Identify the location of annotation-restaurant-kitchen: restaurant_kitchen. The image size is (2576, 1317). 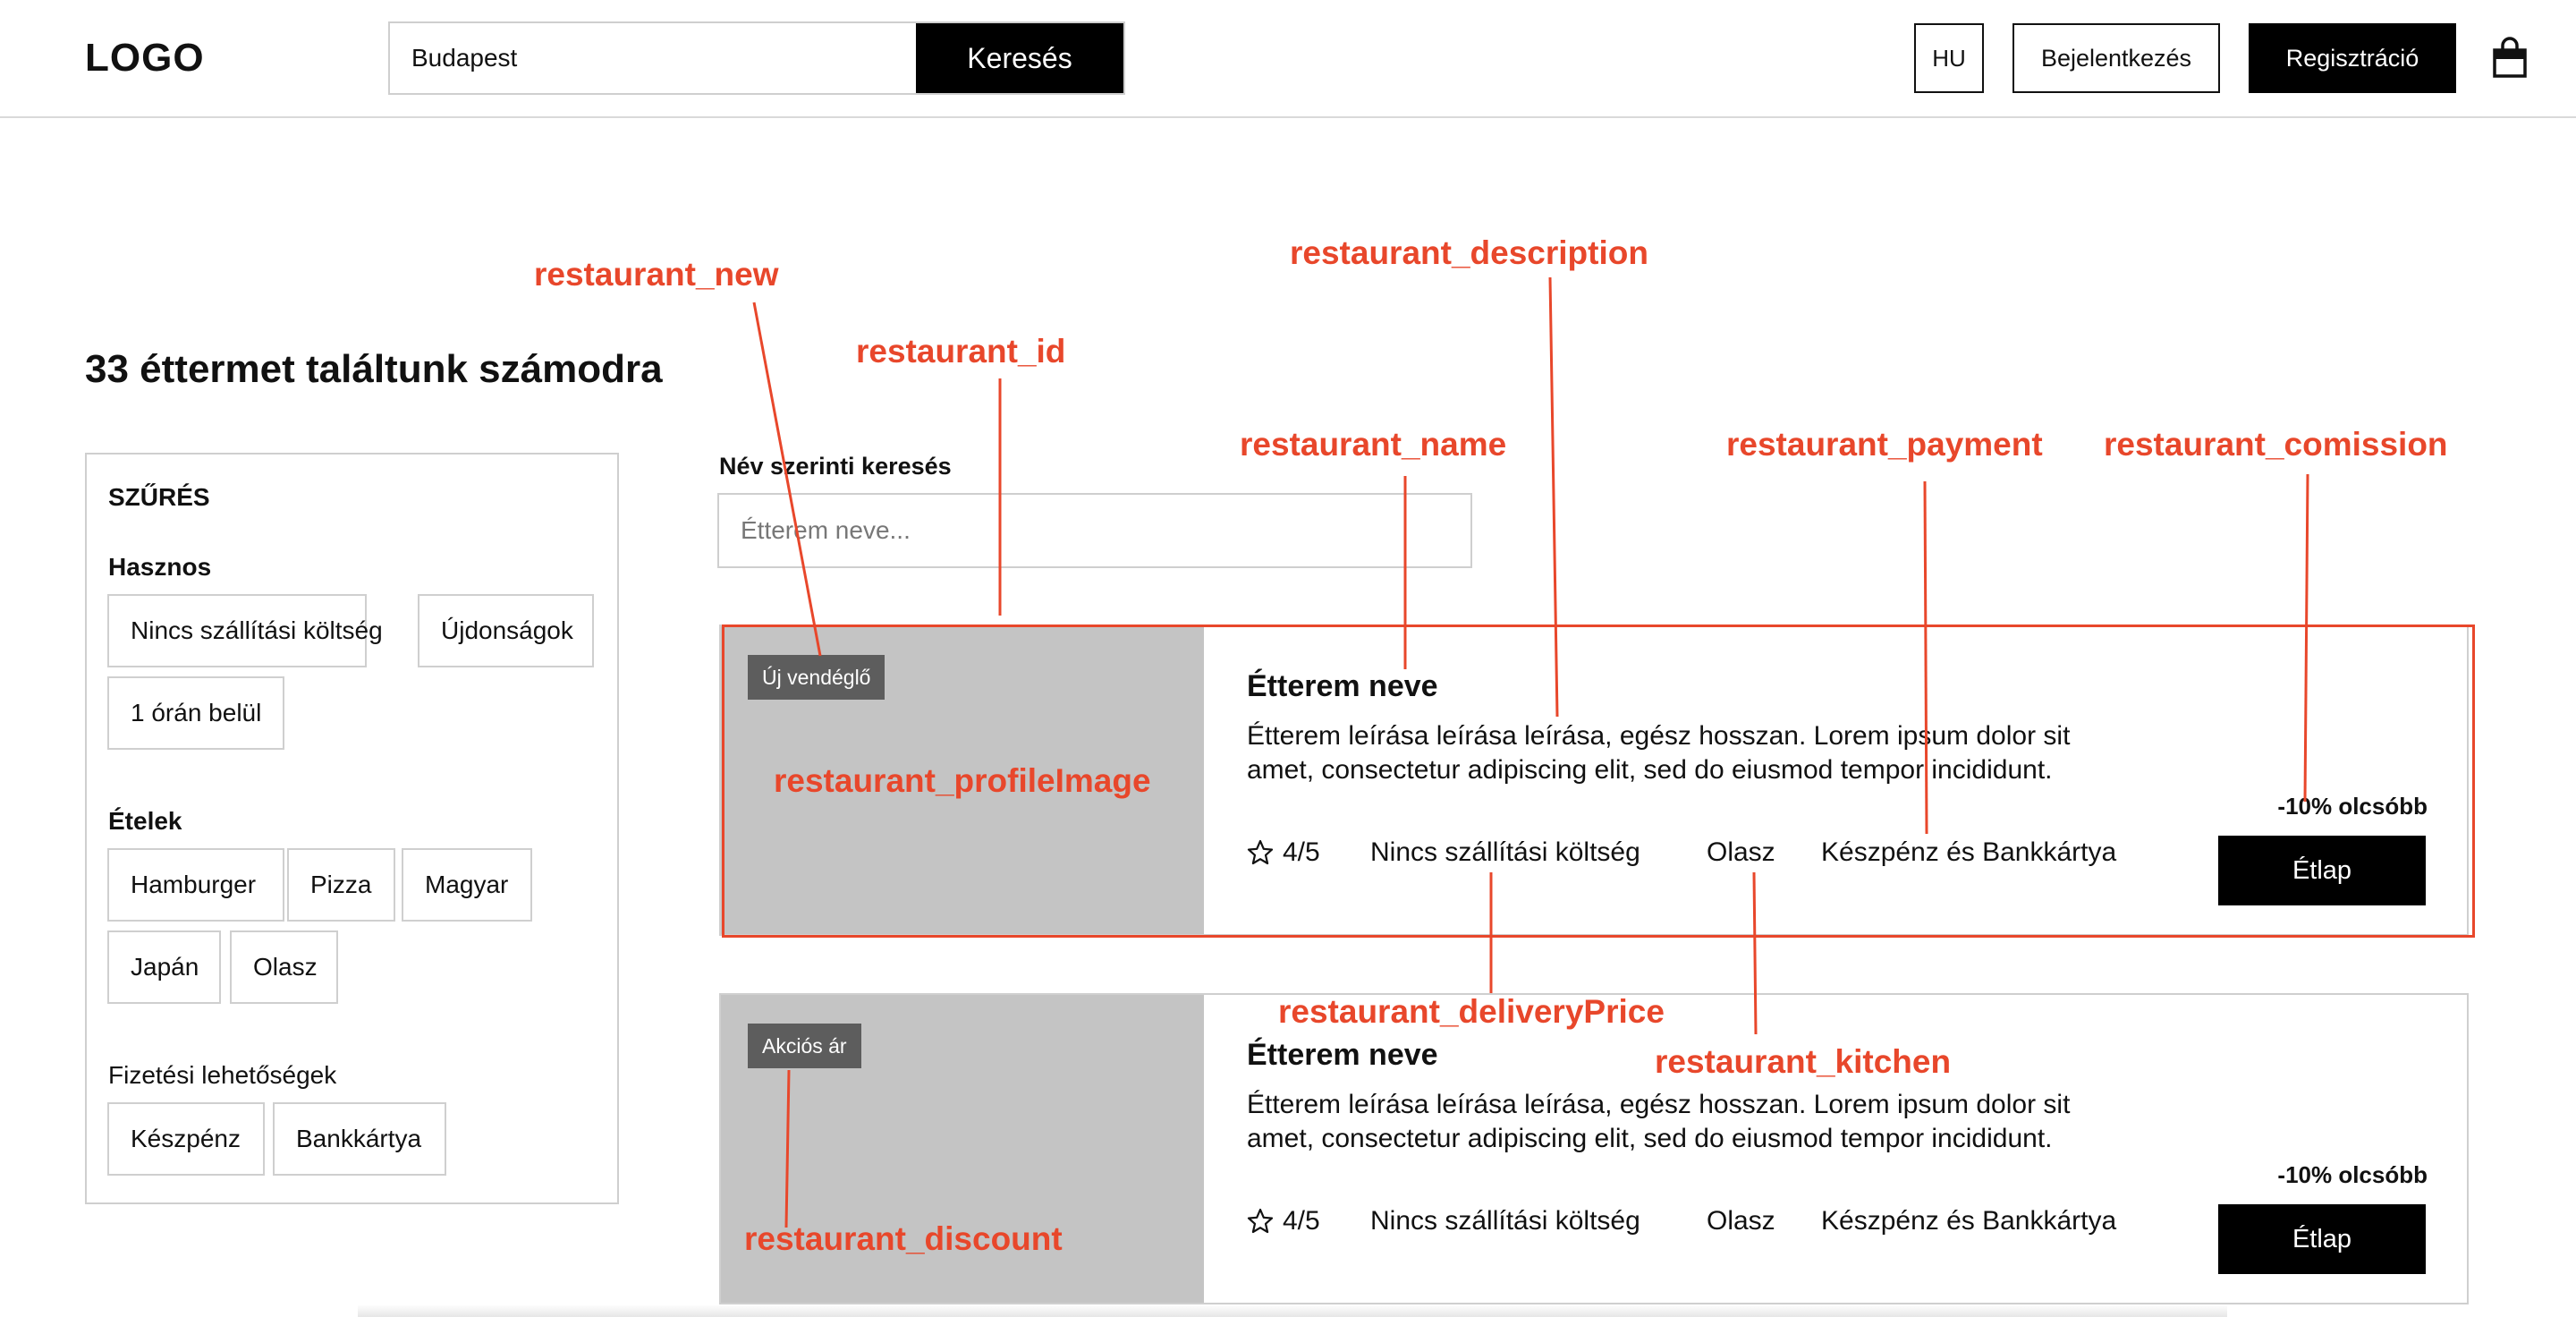
(1803, 1061).